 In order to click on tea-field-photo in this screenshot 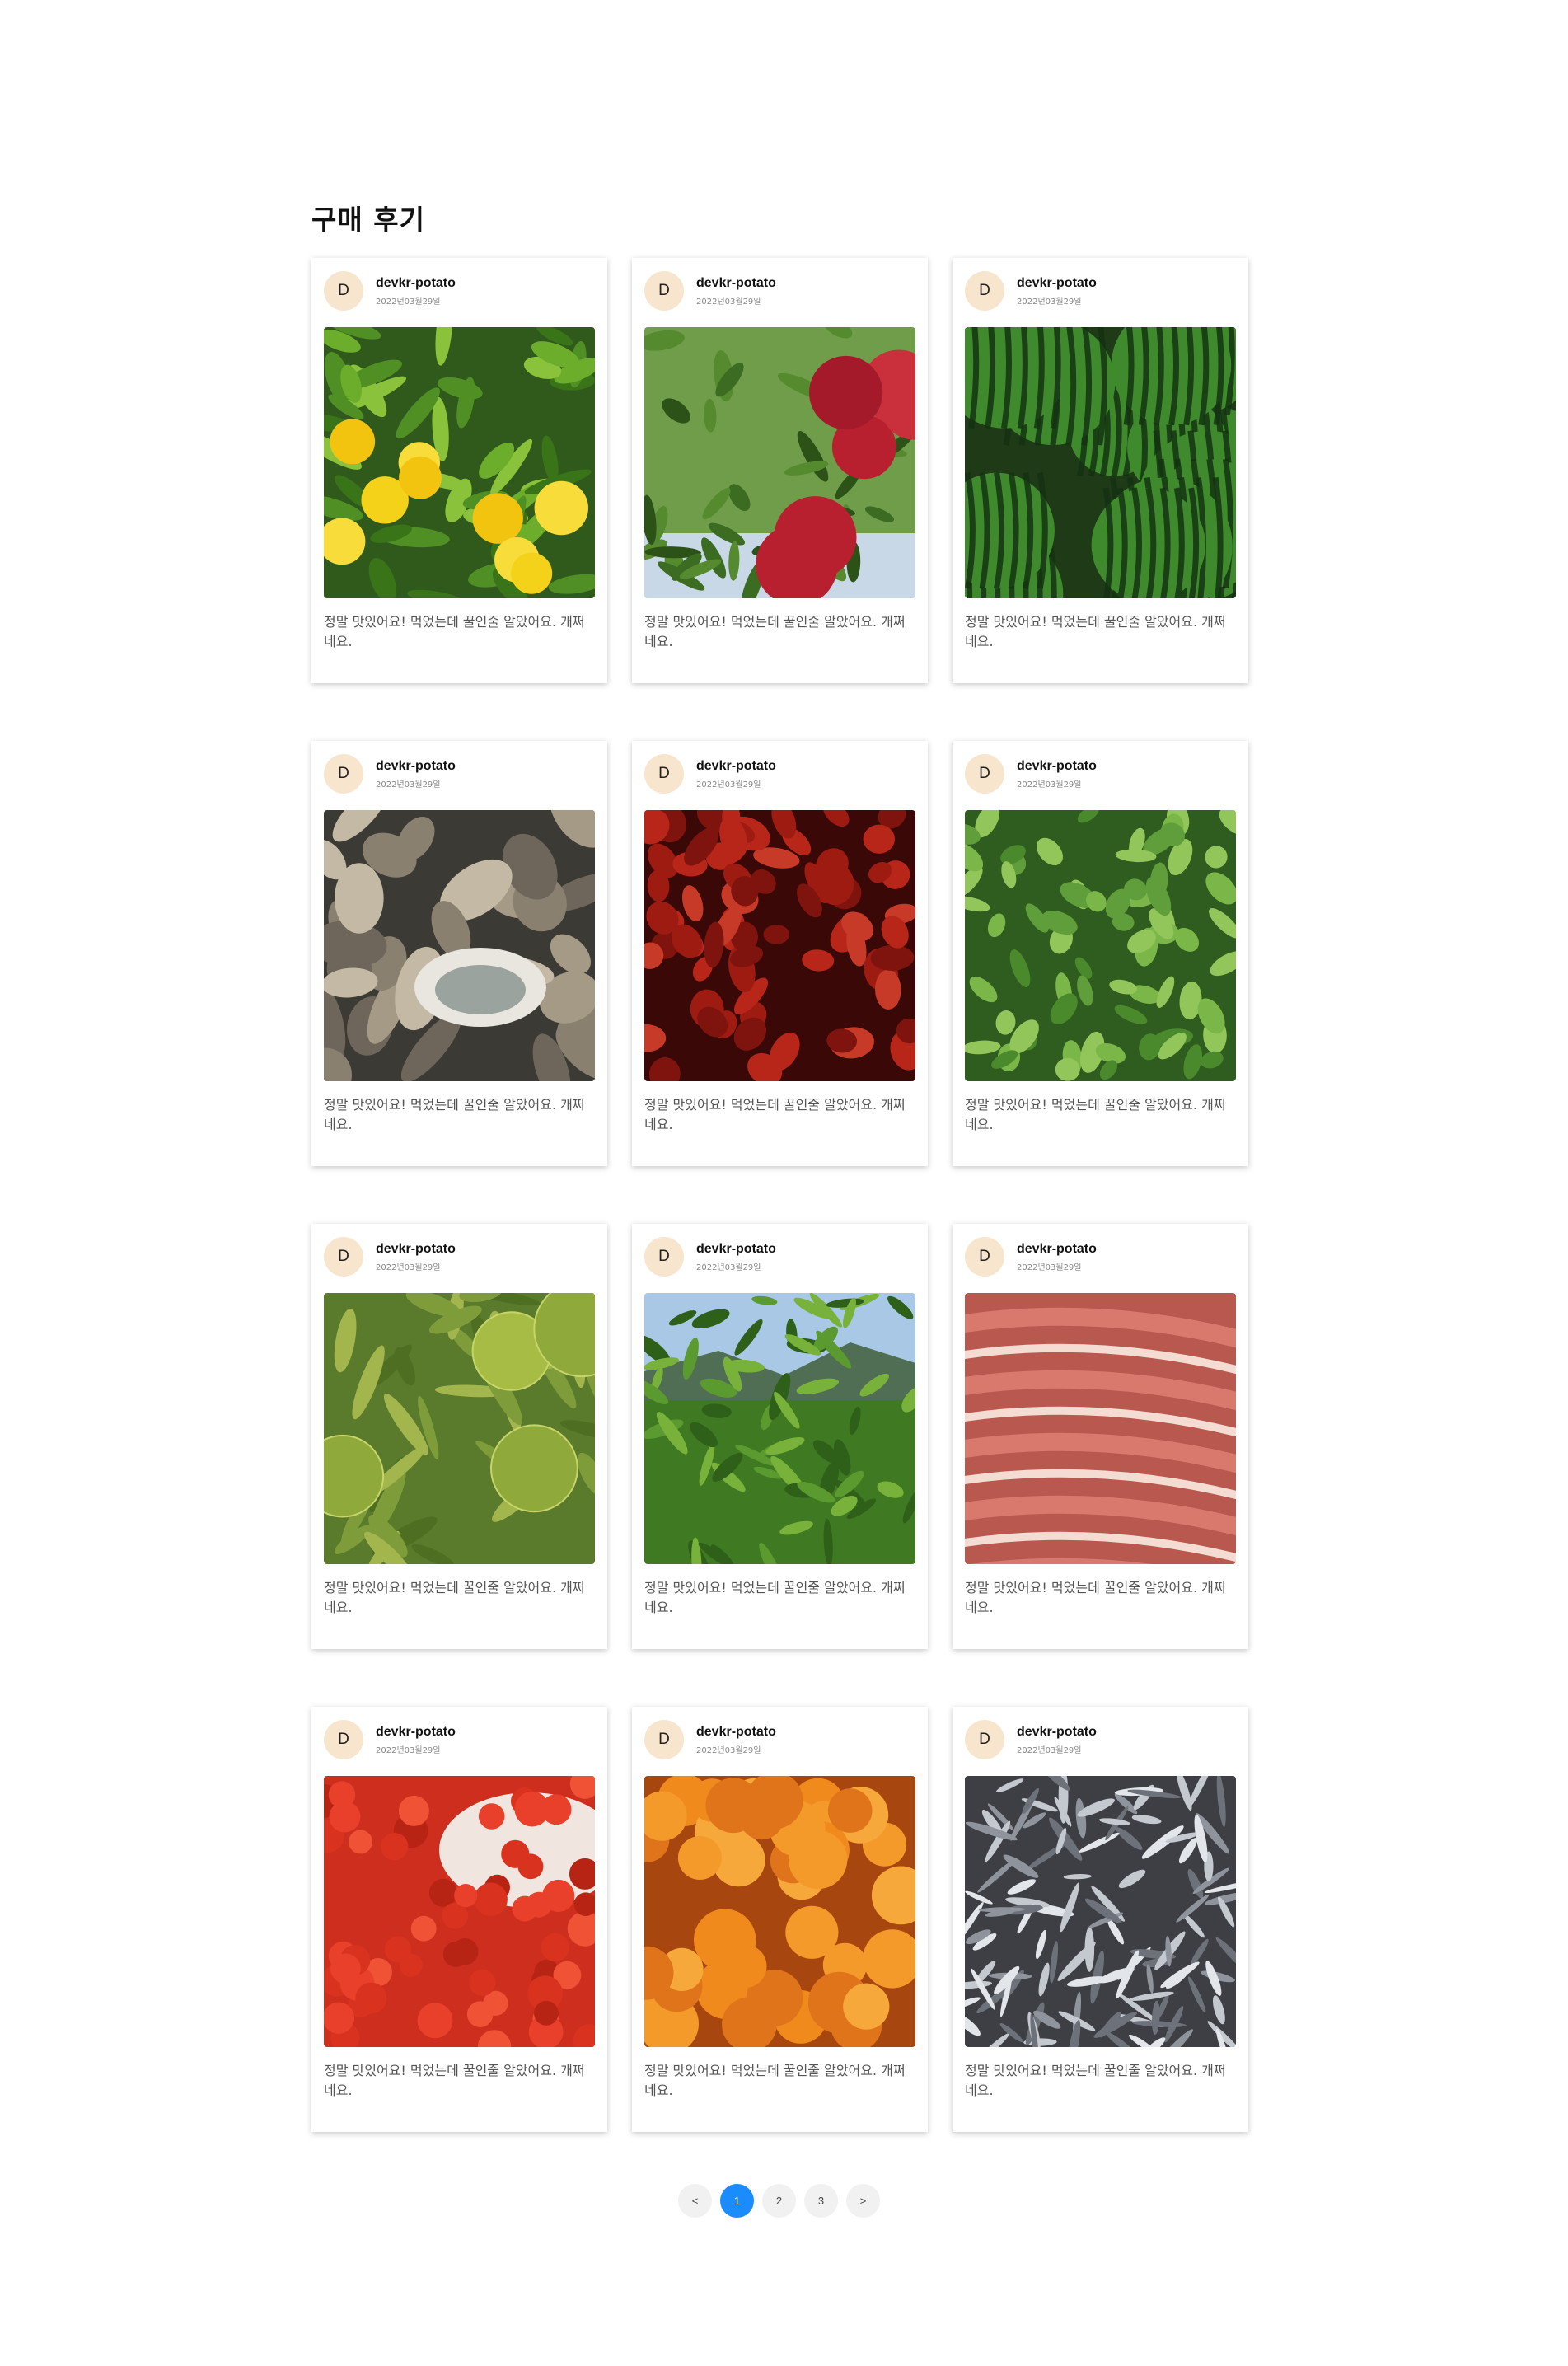, I will do `click(779, 1429)`.